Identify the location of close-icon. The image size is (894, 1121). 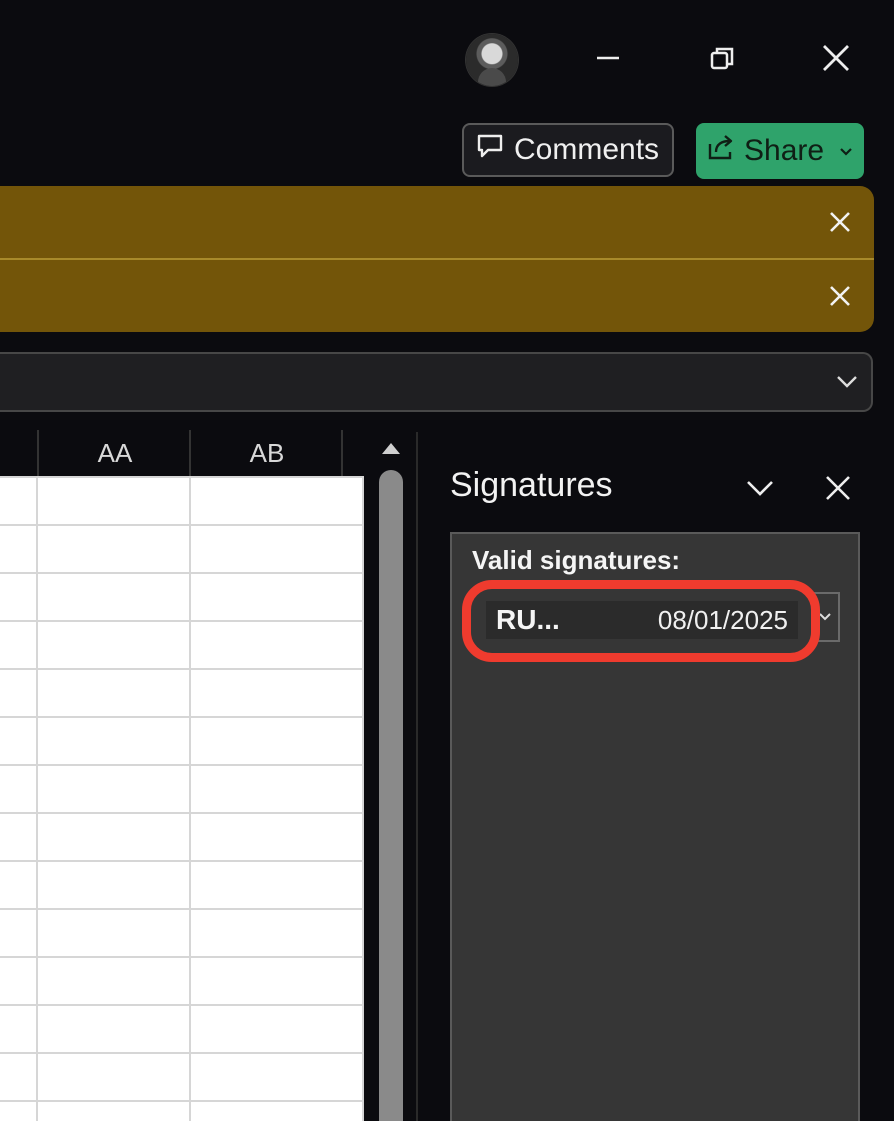
(836, 58).